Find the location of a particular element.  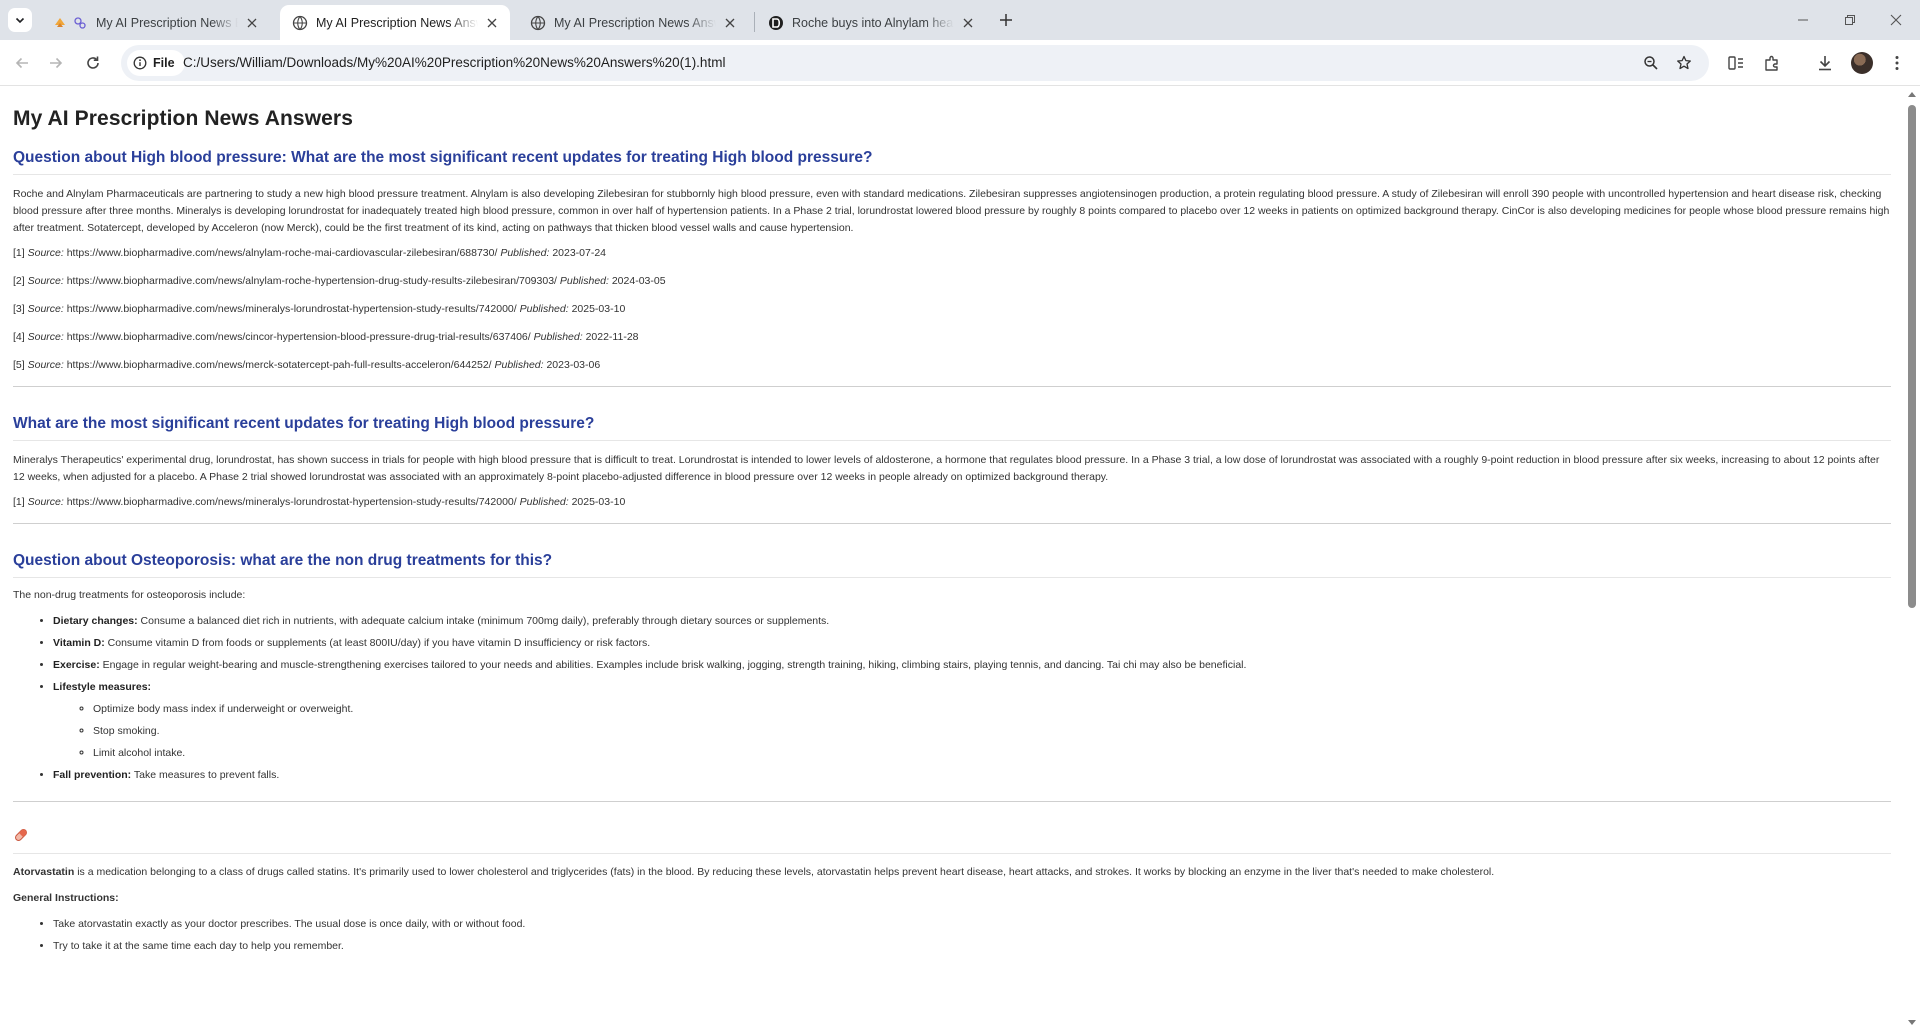

tab-title: Roche buys into Alnylam heart is located at coordinates (873, 22).